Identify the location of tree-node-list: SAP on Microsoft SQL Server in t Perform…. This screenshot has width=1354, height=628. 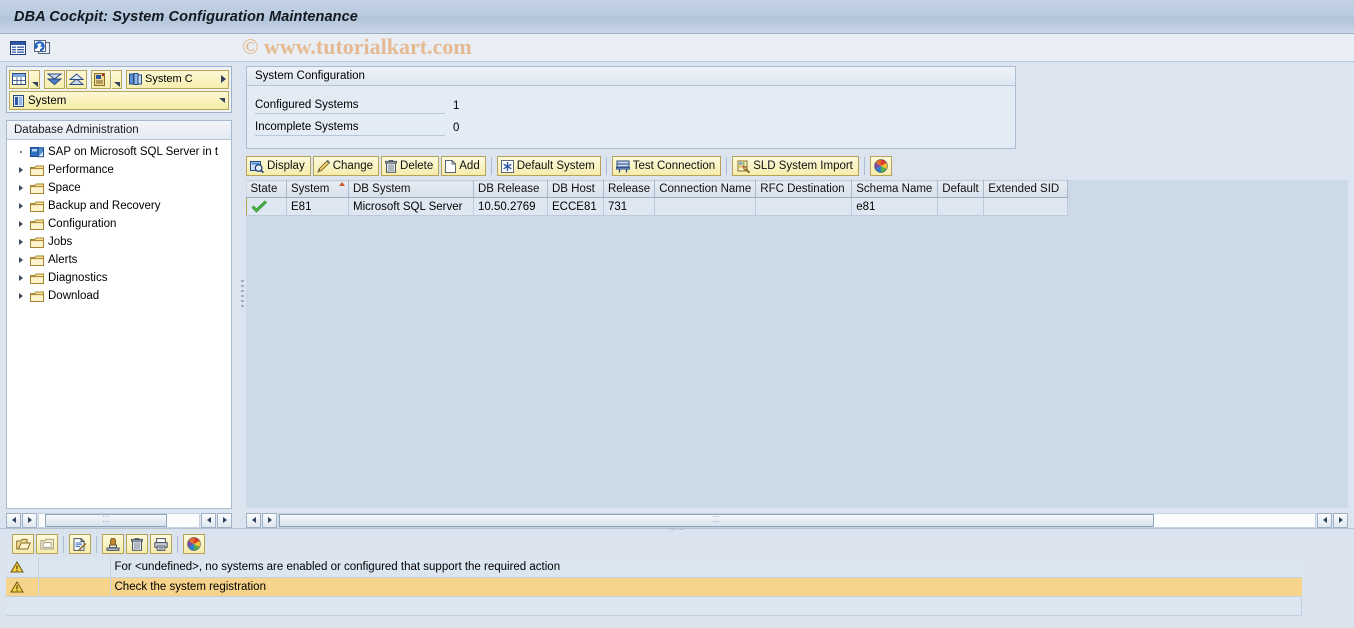
(119, 324).